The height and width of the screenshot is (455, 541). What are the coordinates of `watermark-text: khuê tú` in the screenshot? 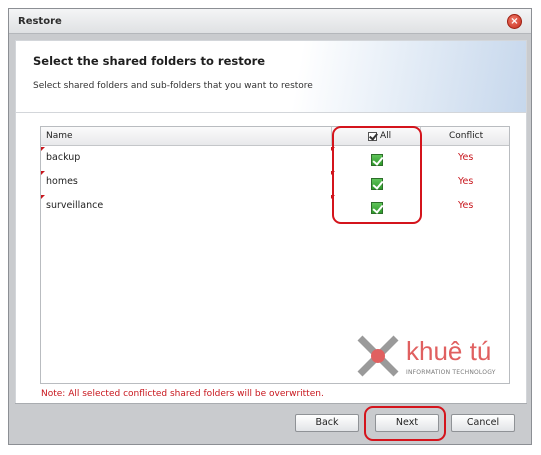 It's located at (449, 351).